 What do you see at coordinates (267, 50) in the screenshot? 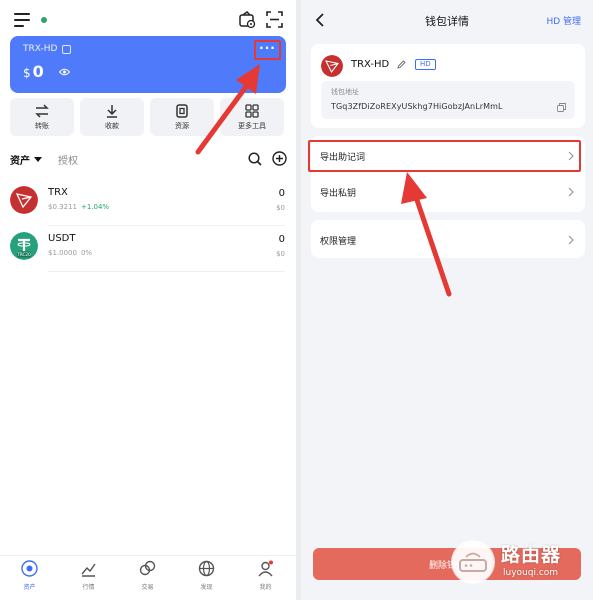
I see `more-options-button: ···` at bounding box center [267, 50].